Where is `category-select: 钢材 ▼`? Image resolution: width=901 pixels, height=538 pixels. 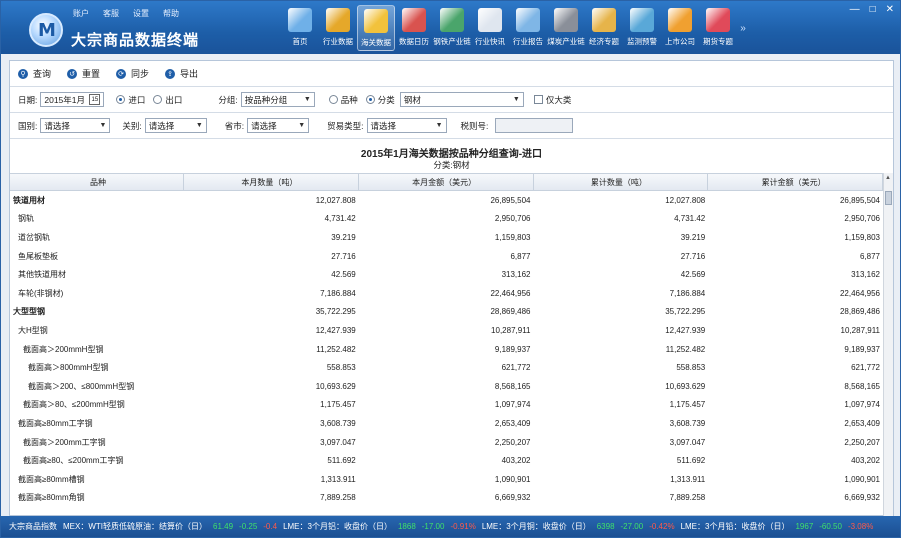 category-select: 钢材 ▼ is located at coordinates (461, 99).